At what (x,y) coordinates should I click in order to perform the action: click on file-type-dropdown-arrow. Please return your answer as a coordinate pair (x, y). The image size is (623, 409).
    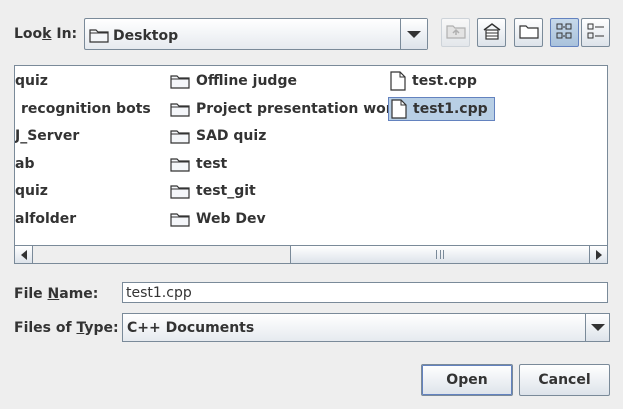
    Looking at the image, I should click on (597, 327).